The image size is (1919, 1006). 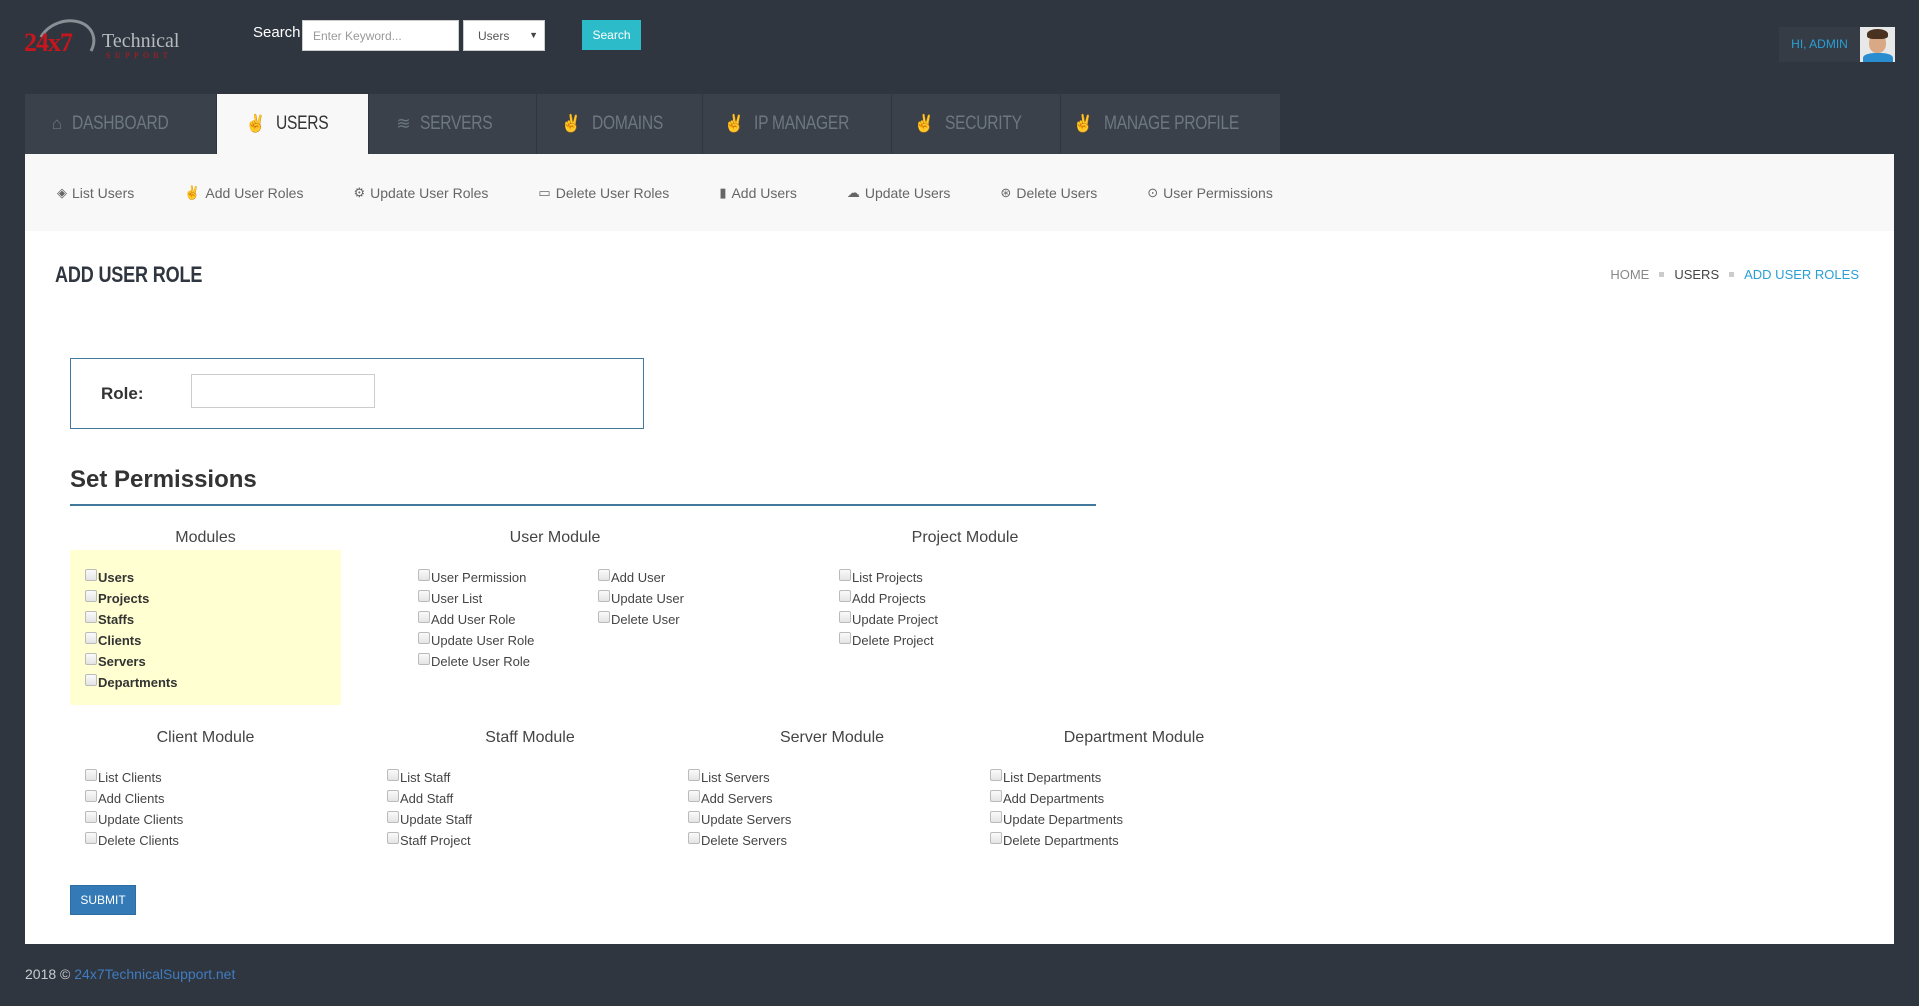 I want to click on subnav-item-add-users: ▮ Add Users, so click(x=758, y=193).